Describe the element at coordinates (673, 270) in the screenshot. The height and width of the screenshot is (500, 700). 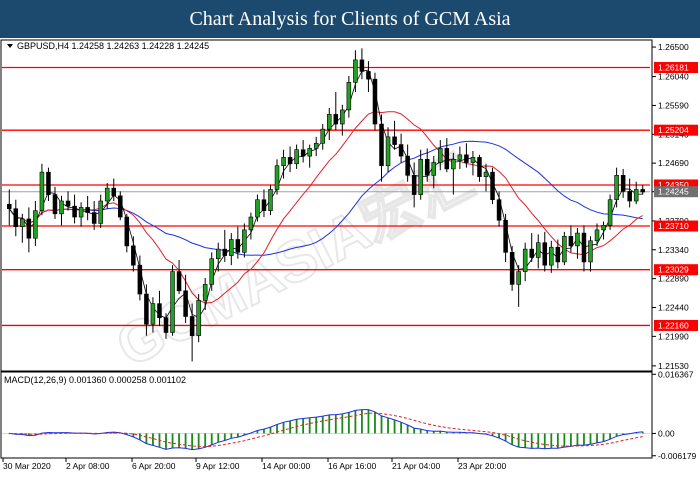
I see `level-tag-4-text: 1.23029` at that location.